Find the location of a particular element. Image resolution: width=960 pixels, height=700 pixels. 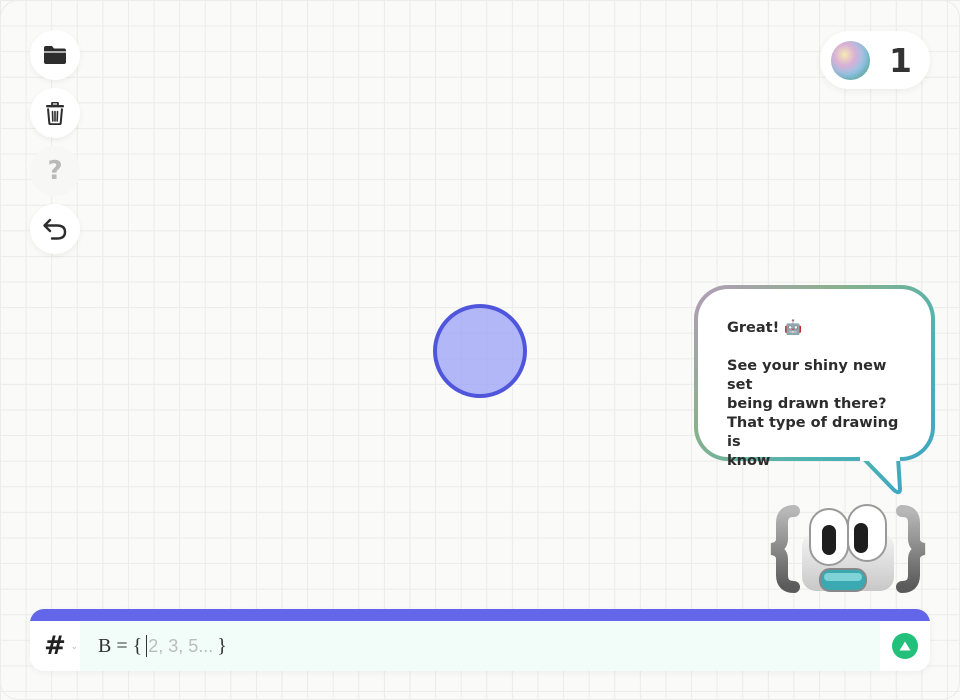

text-cursor is located at coordinates (147, 646).